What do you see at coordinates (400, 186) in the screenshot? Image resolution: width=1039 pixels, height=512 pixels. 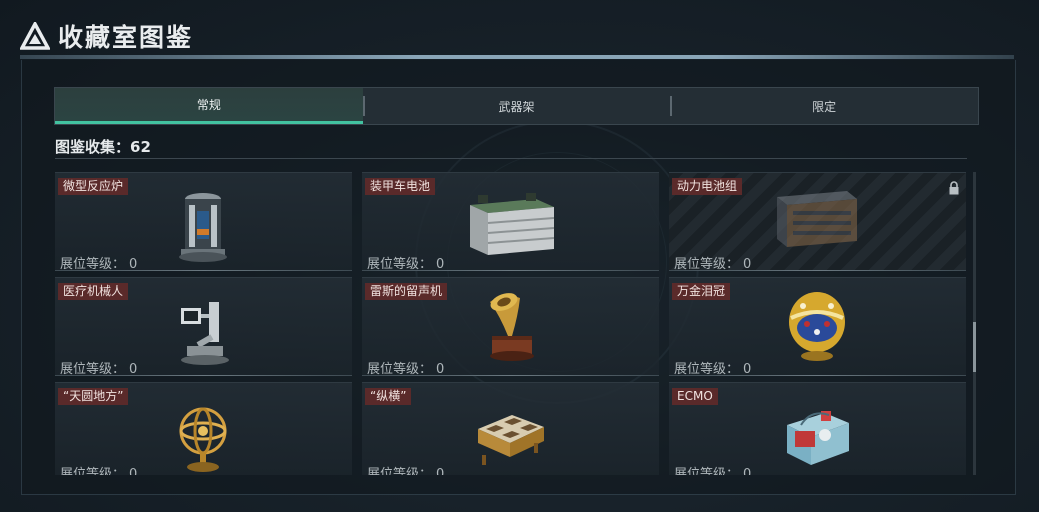 I see `item-name: 装甲车电池` at bounding box center [400, 186].